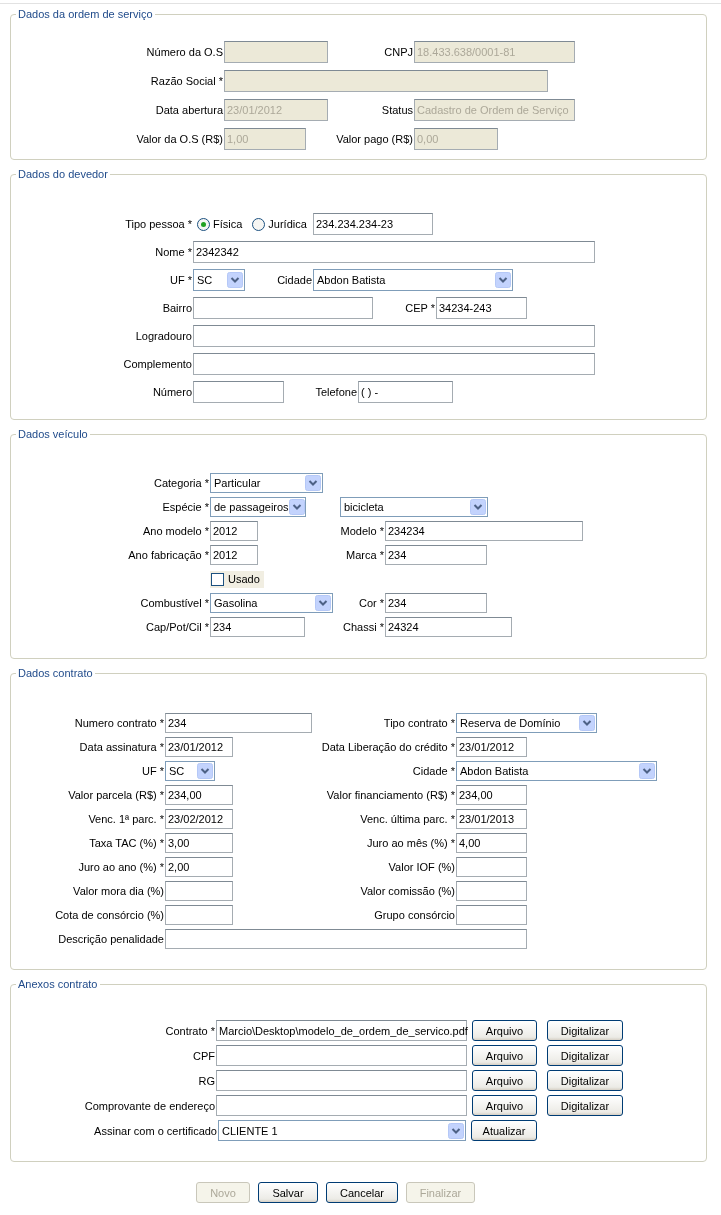 The image size is (721, 1215). Describe the element at coordinates (190, 1030) in the screenshot. I see `field-label: Contrato *` at that location.